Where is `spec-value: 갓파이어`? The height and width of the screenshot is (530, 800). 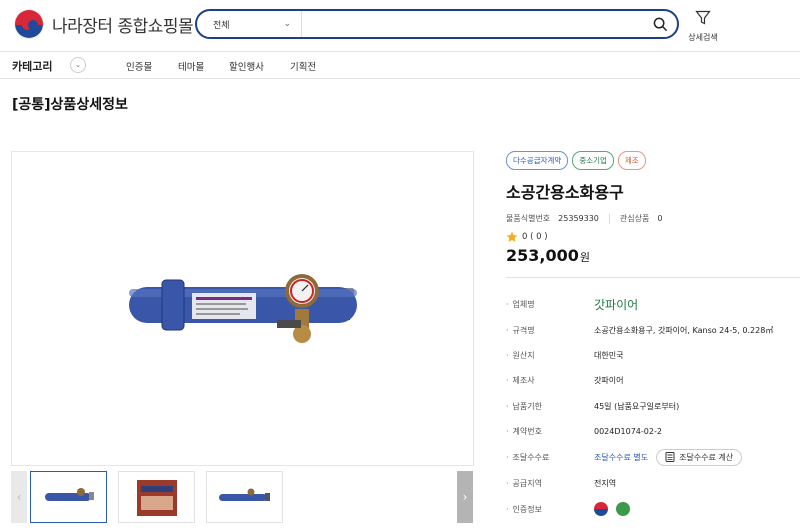 spec-value: 갓파이어 is located at coordinates (609, 380).